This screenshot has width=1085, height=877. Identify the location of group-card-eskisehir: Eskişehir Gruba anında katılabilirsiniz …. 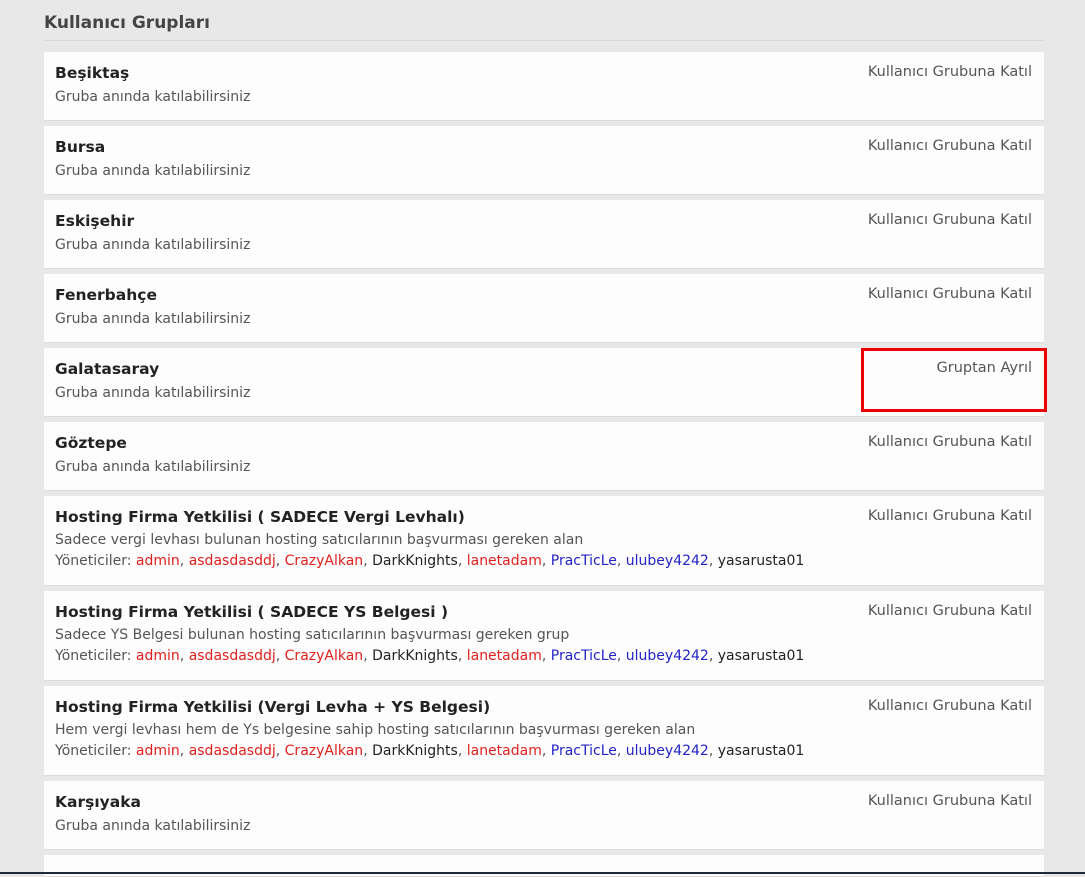
(544, 234).